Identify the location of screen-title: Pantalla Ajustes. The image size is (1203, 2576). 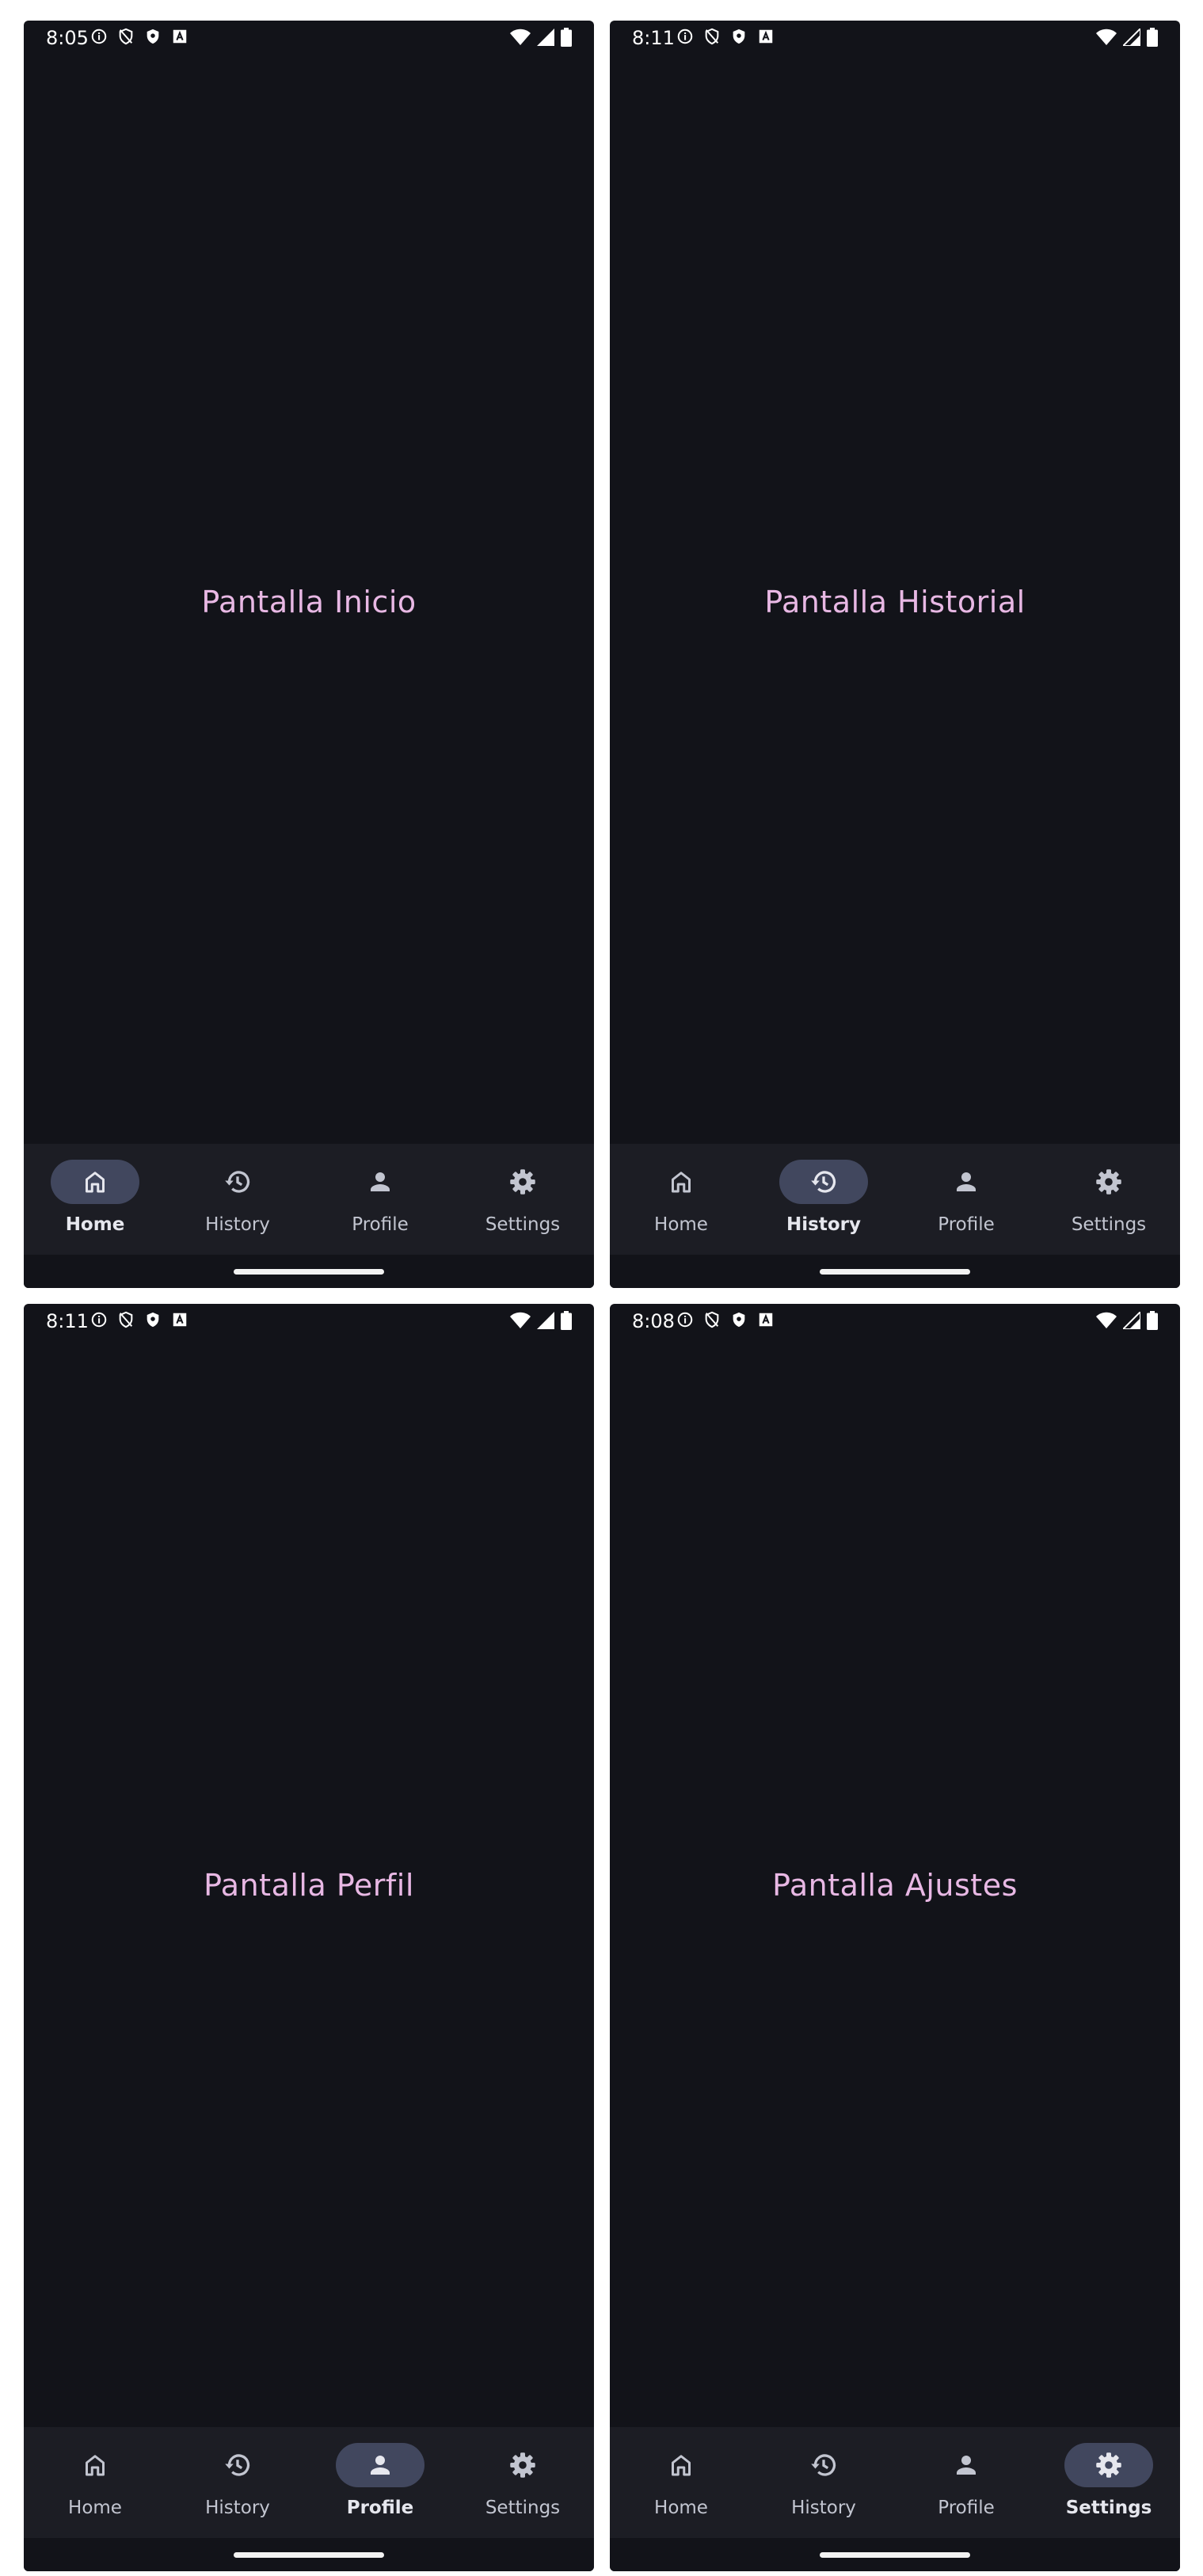
(895, 1885).